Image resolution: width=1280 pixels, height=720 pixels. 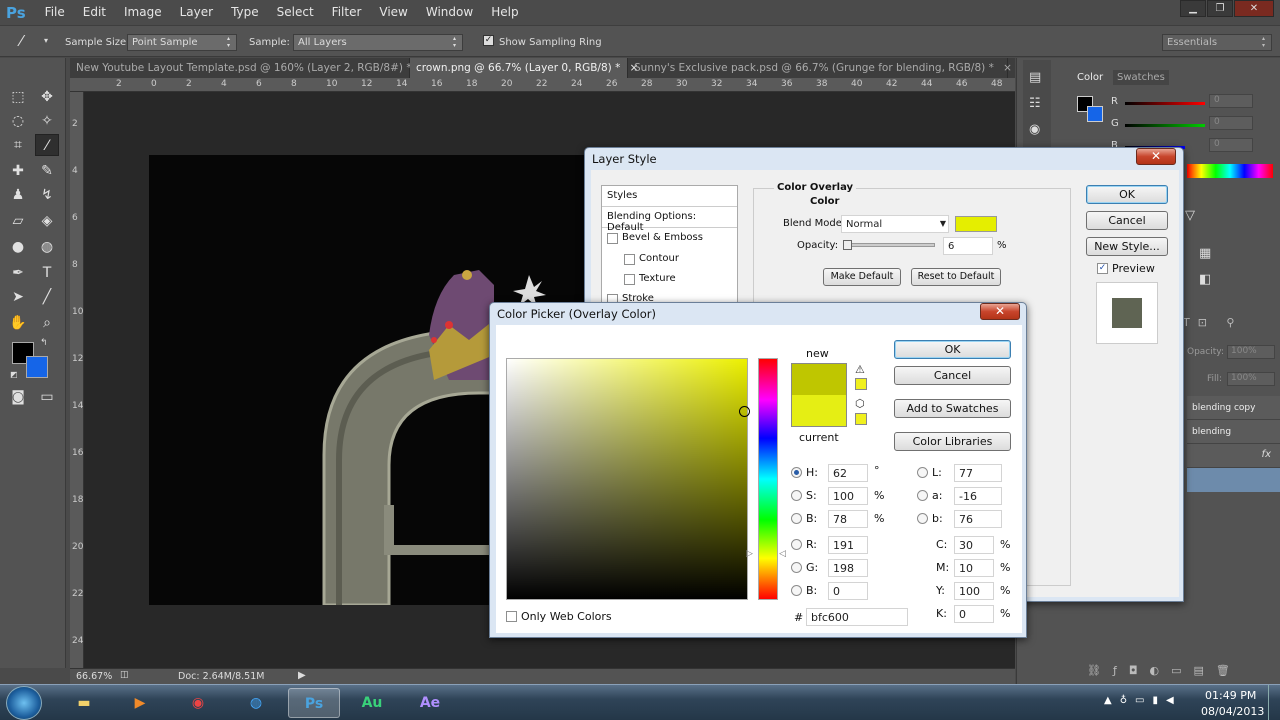 What do you see at coordinates (768, 479) in the screenshot?
I see `hue-slider` at bounding box center [768, 479].